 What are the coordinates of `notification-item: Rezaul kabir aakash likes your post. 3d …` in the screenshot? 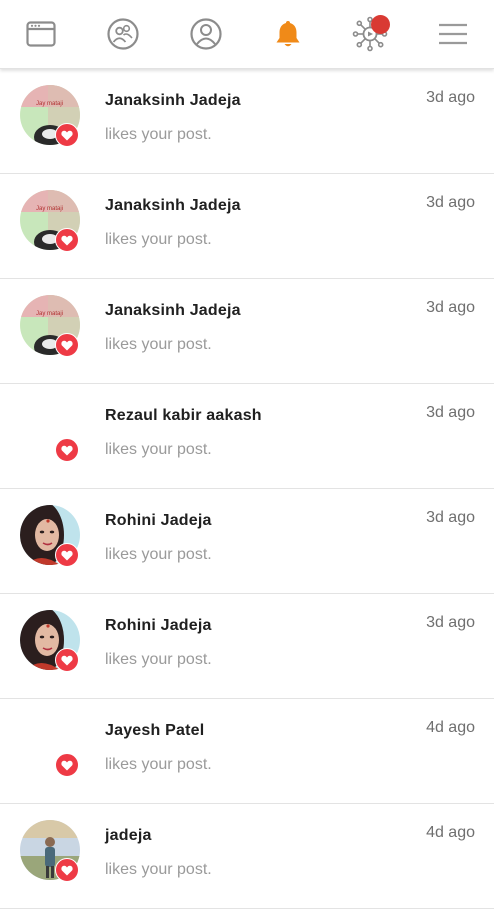 It's located at (247, 436).